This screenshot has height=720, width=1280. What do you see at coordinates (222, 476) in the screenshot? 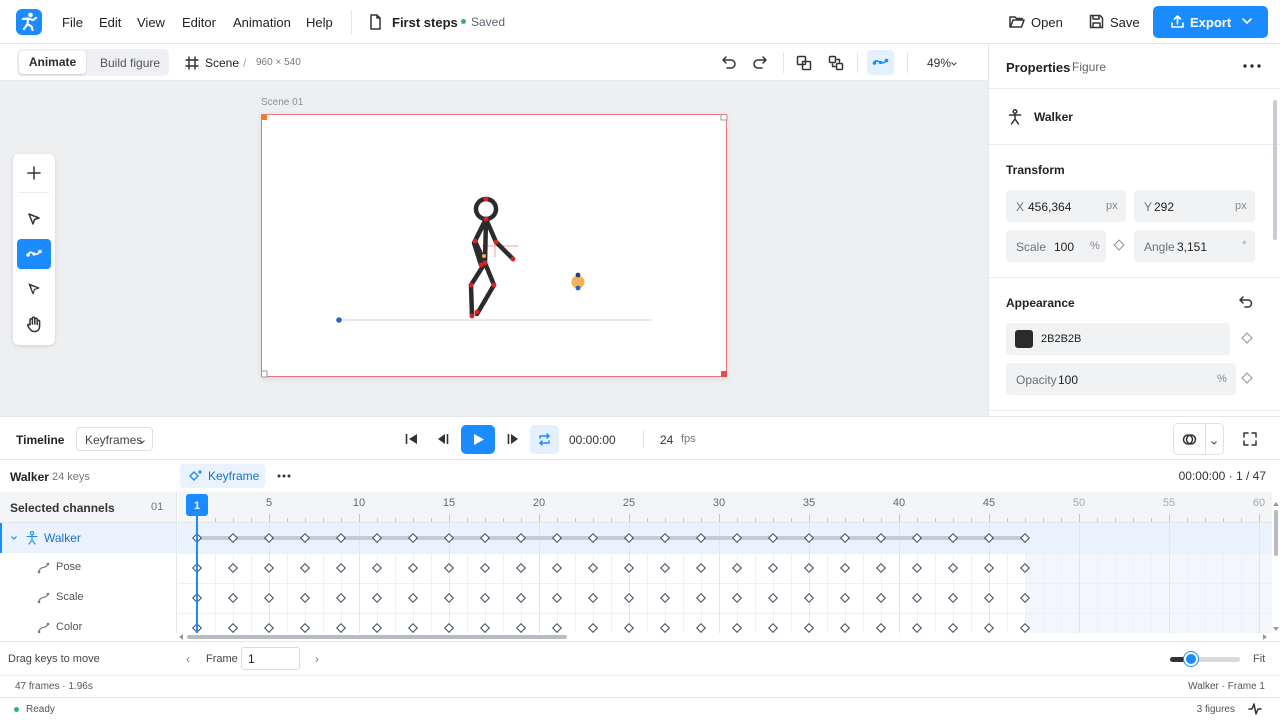
I see `add-keyframe-button: Keyframe` at bounding box center [222, 476].